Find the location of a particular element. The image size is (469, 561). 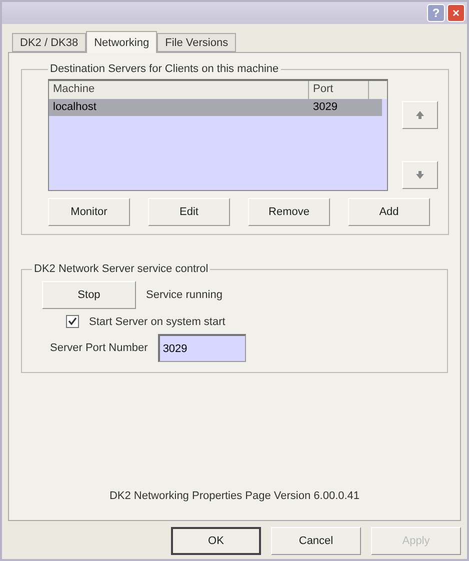

machine-cell-text: localhost is located at coordinates (75, 107).